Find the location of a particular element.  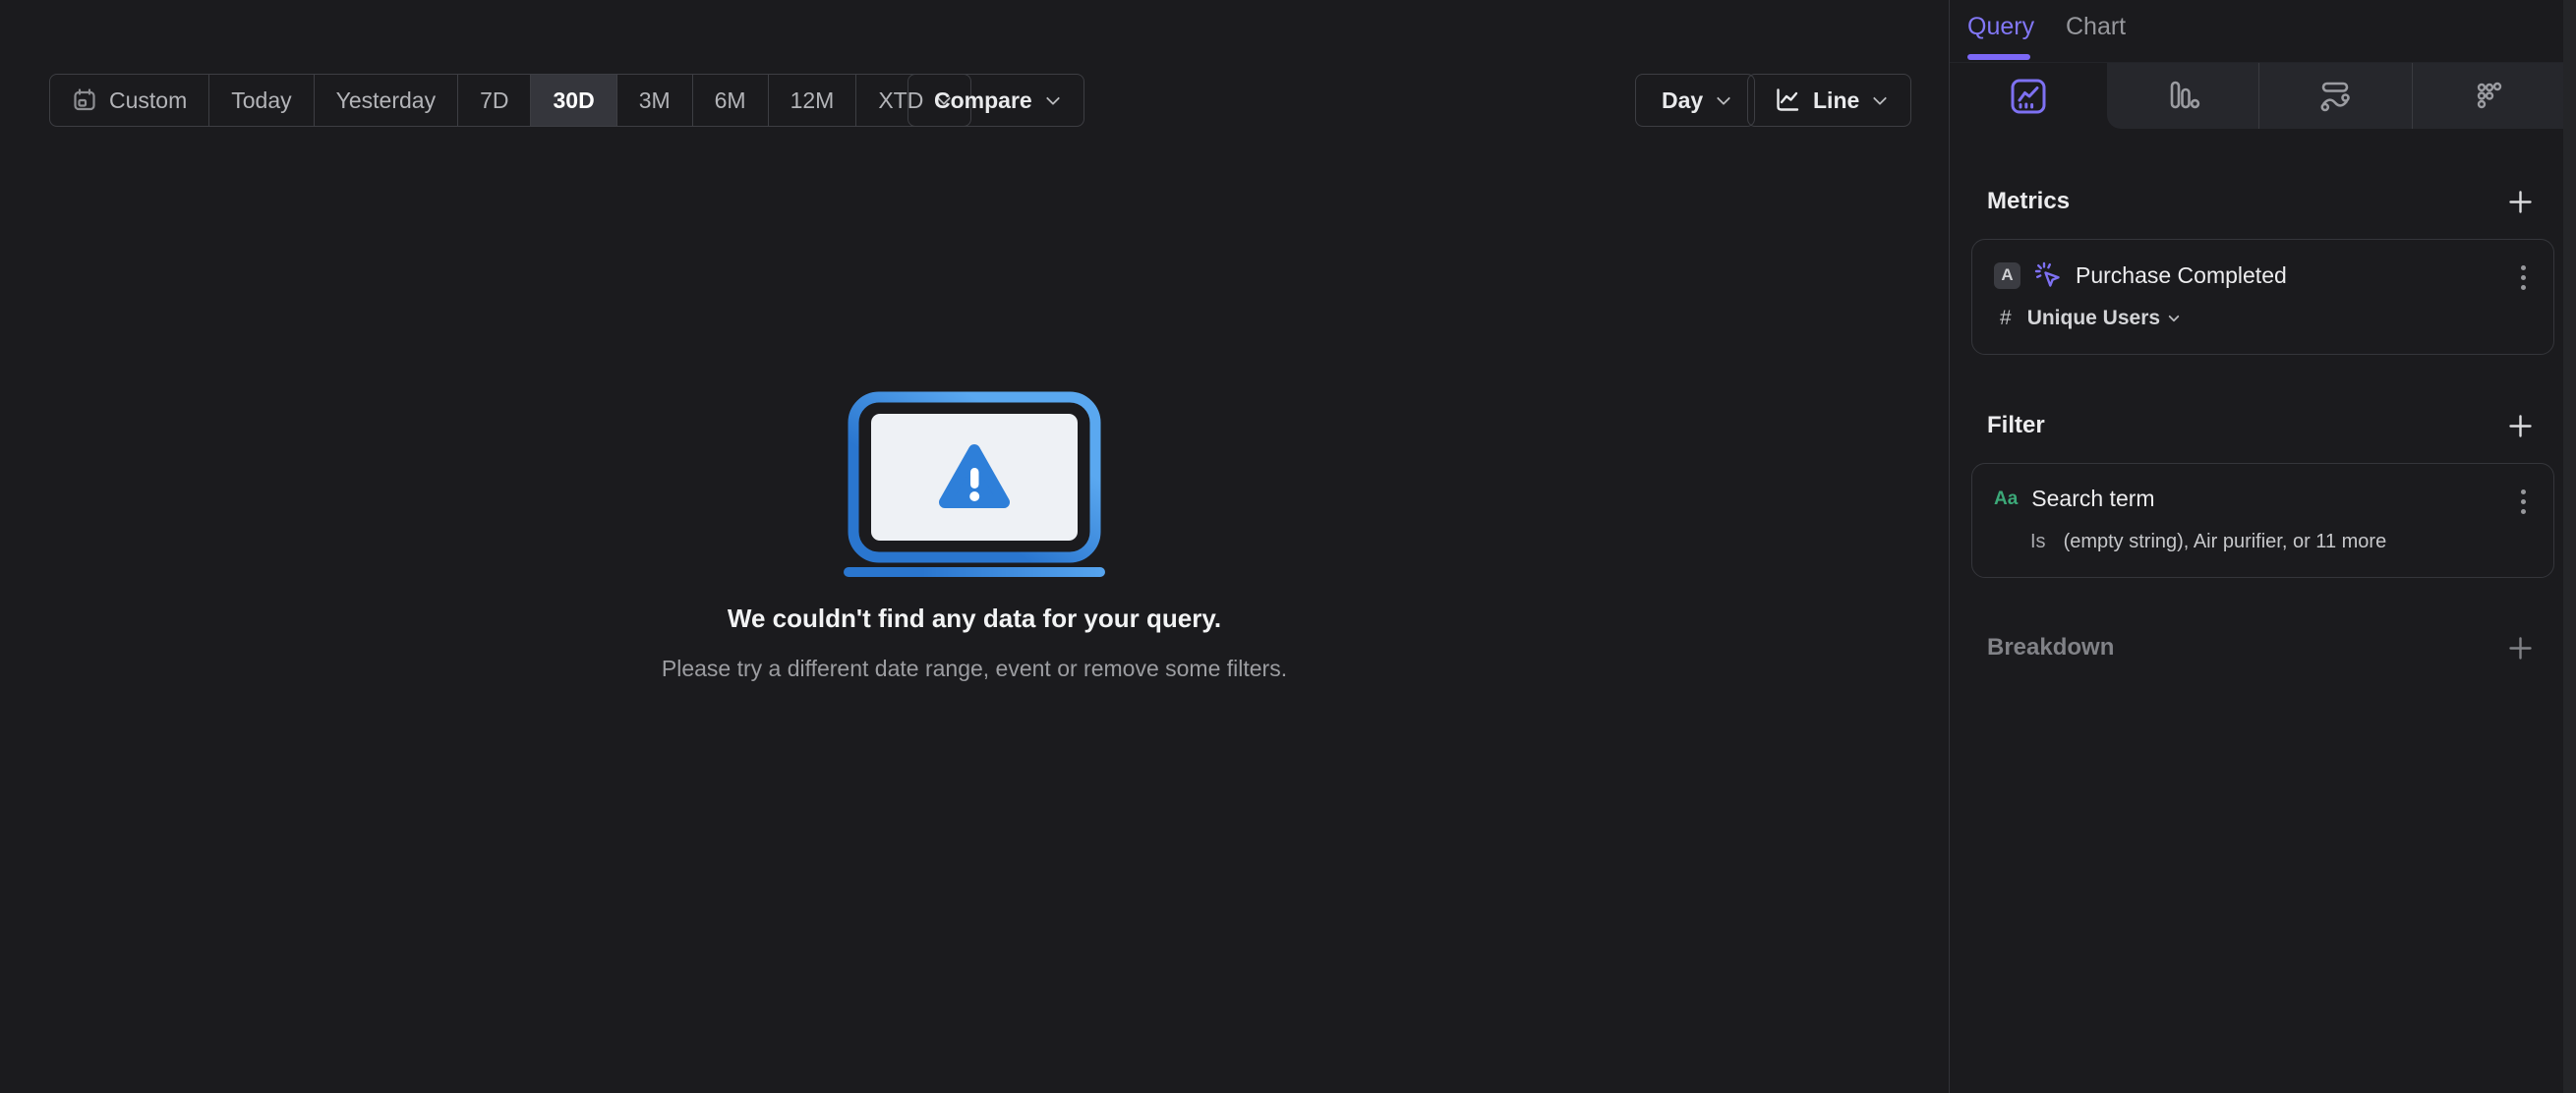

metric-card: A Purchase Completed # Unique Users is located at coordinates (2262, 297).